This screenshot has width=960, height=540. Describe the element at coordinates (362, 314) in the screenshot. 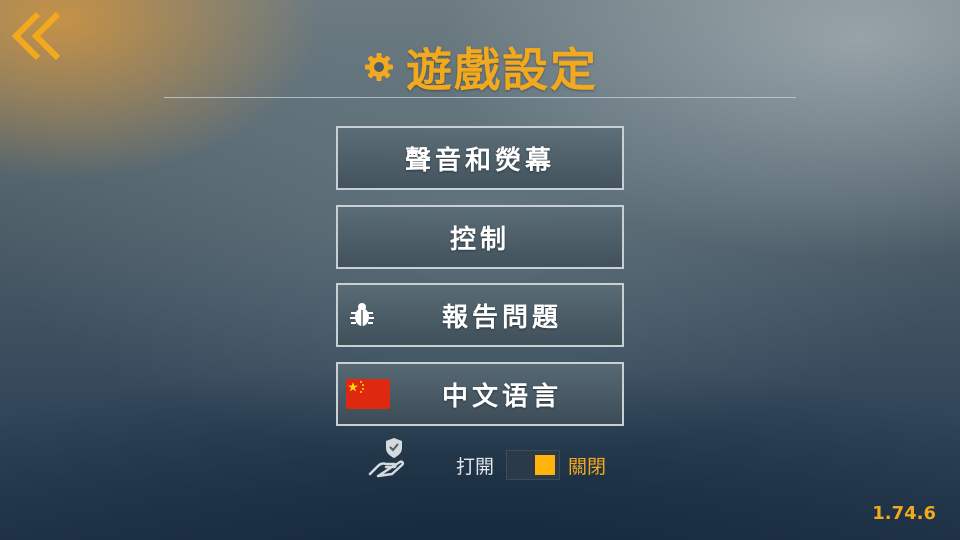

I see `bug-icon` at that location.